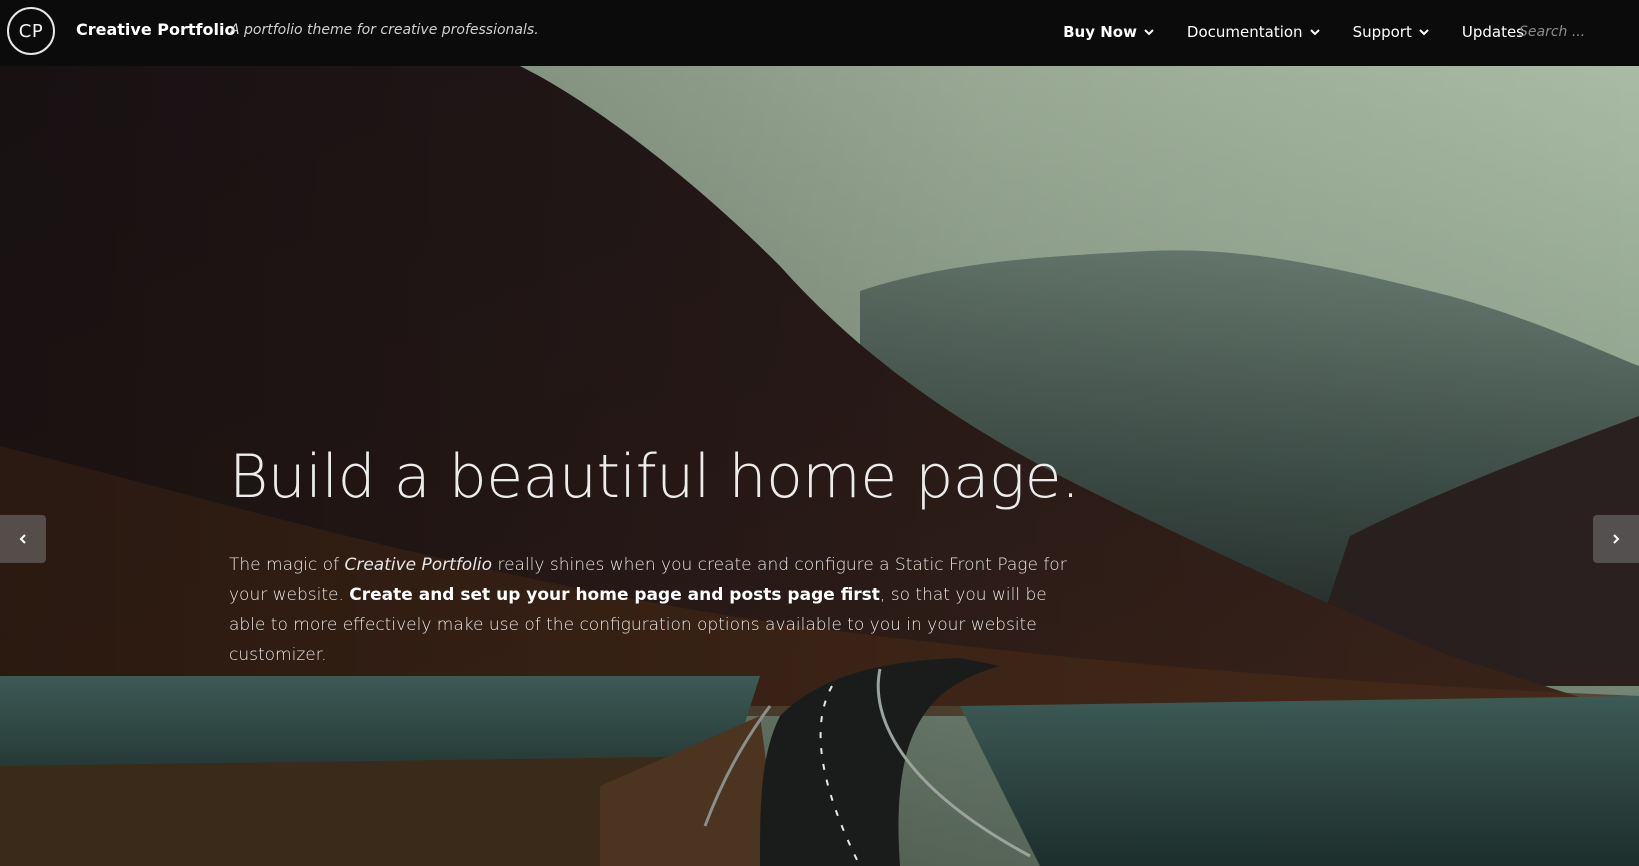 This screenshot has width=1639, height=866. What do you see at coordinates (418, 565) in the screenshot?
I see `hero-text-theme-name: Creative Portfolio` at bounding box center [418, 565].